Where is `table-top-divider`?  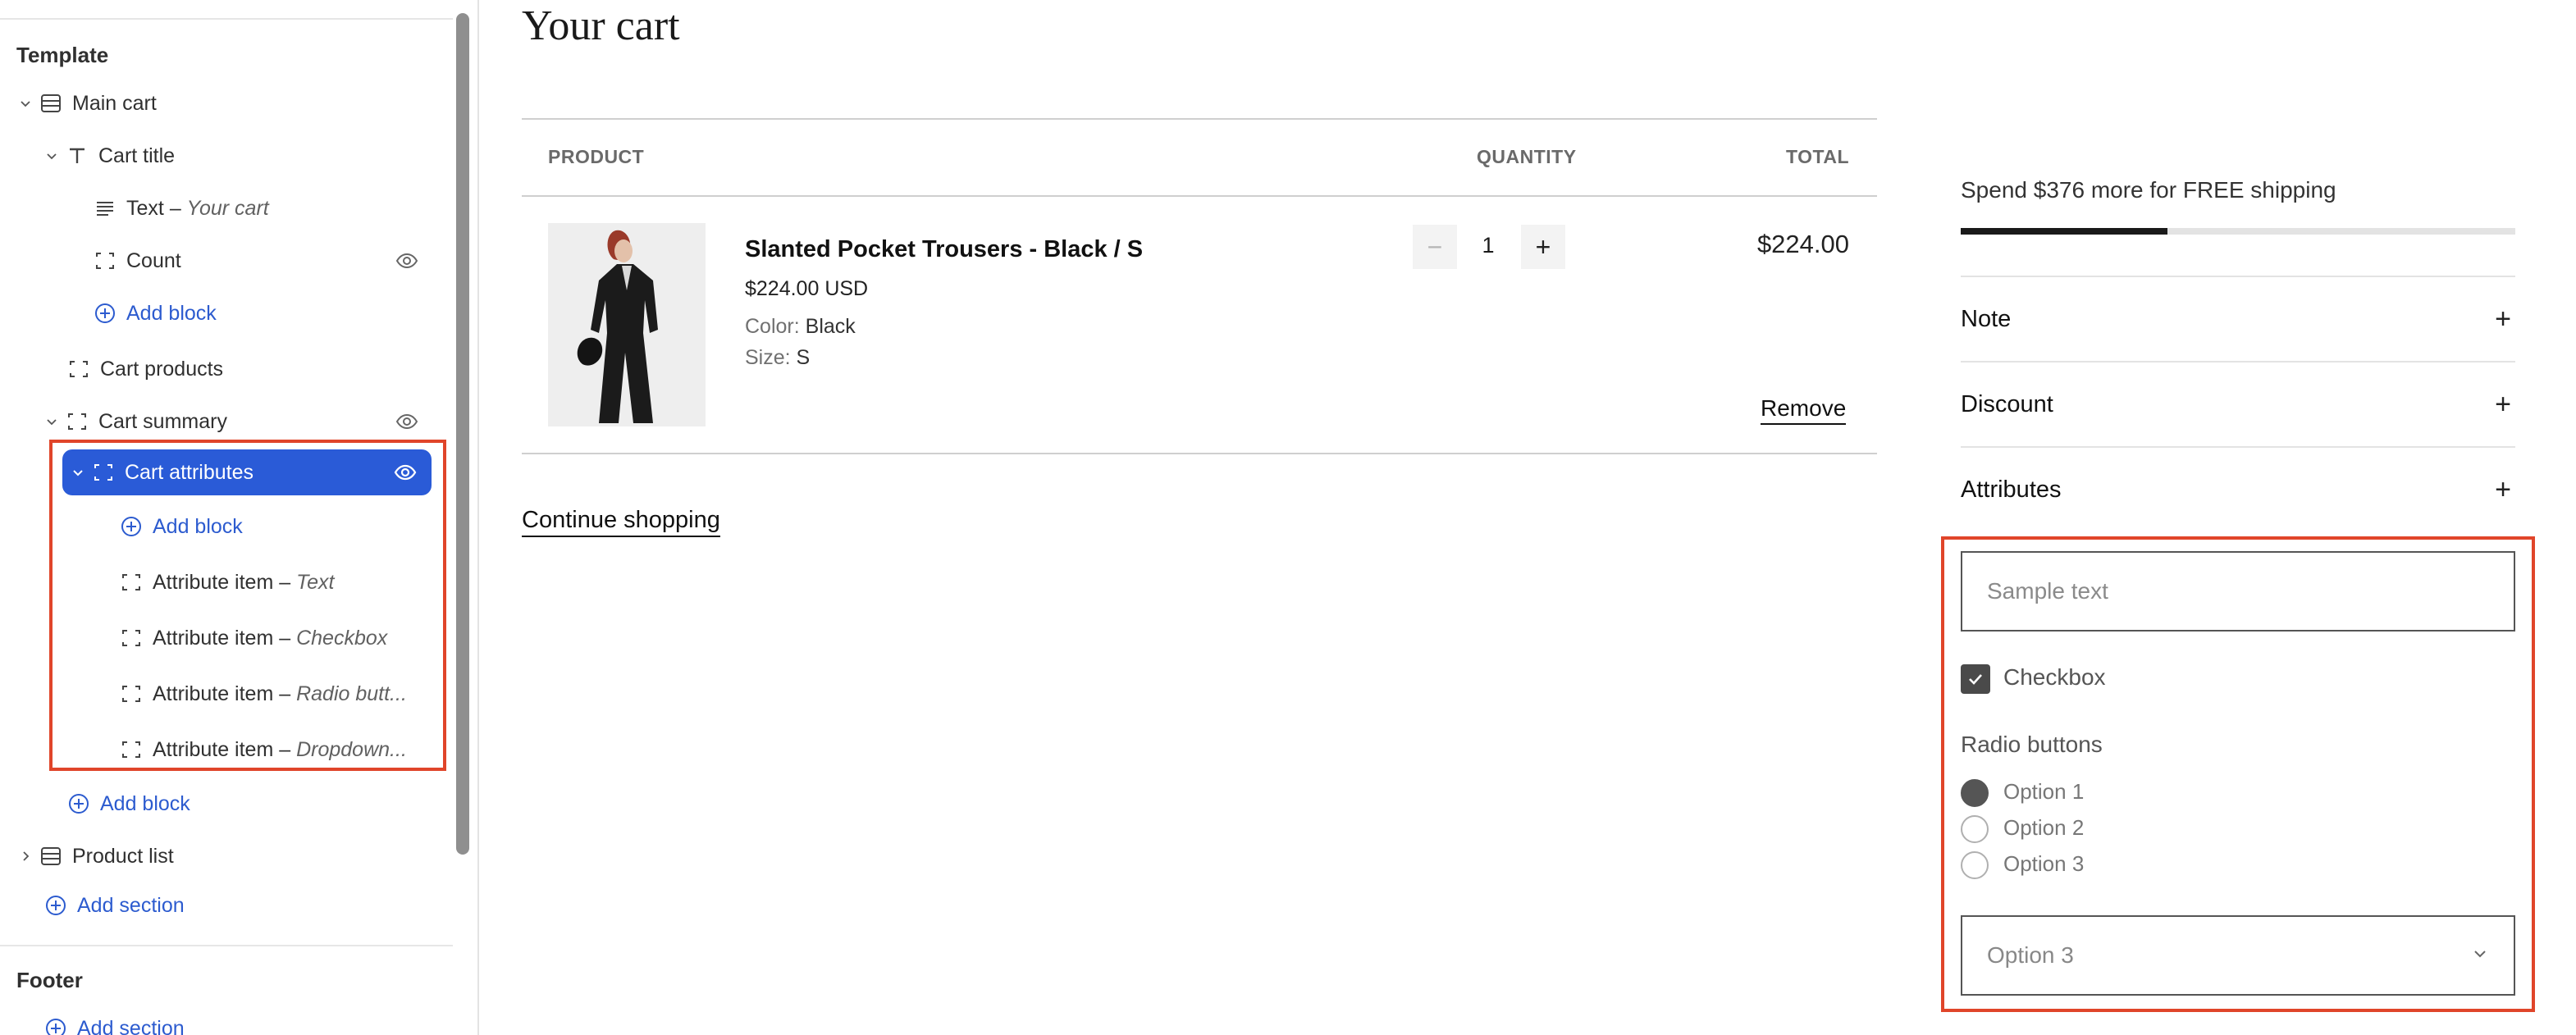
table-top-divider is located at coordinates (1199, 119).